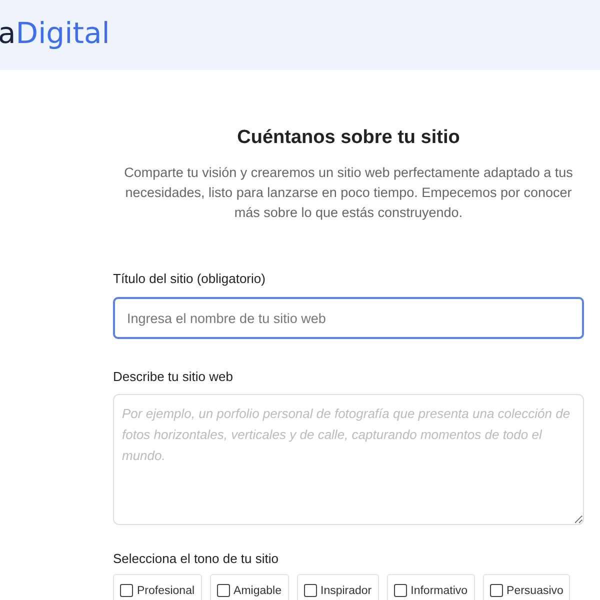  Describe the element at coordinates (439, 590) in the screenshot. I see `option-label: Informativo` at that location.